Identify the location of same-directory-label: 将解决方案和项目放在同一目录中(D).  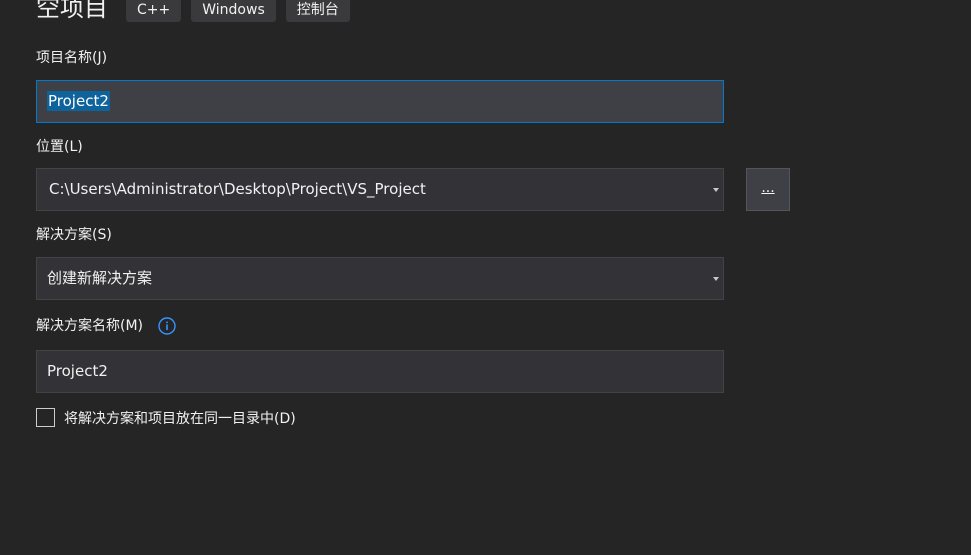
(180, 419).